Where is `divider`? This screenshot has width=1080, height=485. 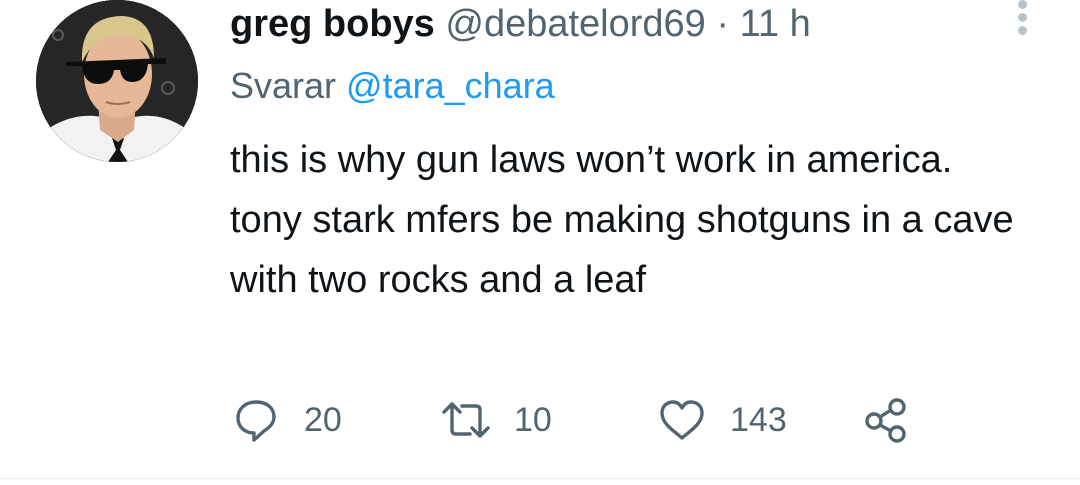 divider is located at coordinates (540, 478).